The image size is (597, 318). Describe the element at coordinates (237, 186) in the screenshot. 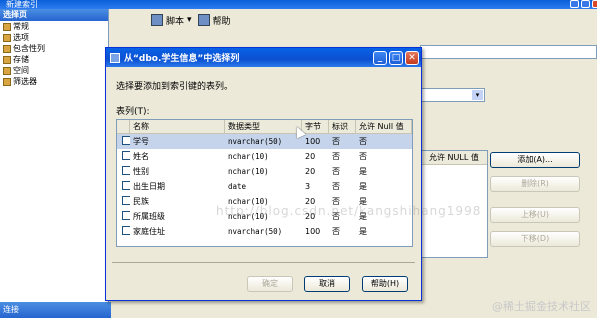

I see `cell-type: date` at that location.